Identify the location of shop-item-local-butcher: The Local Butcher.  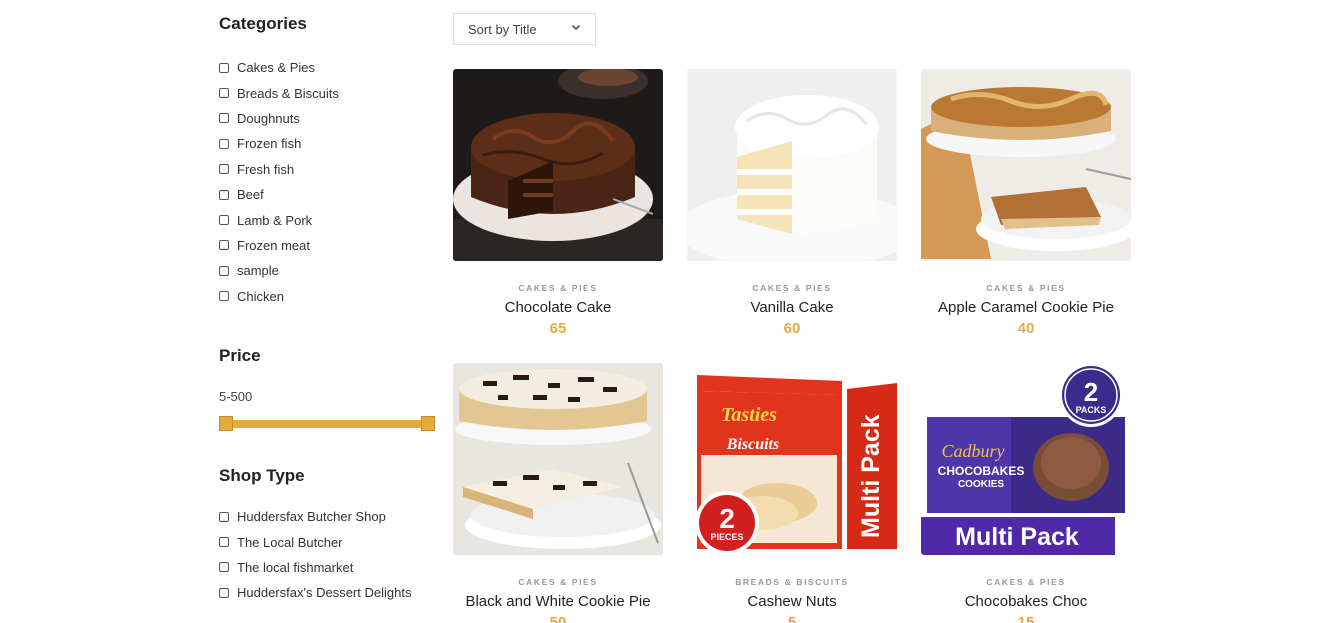
(315, 541).